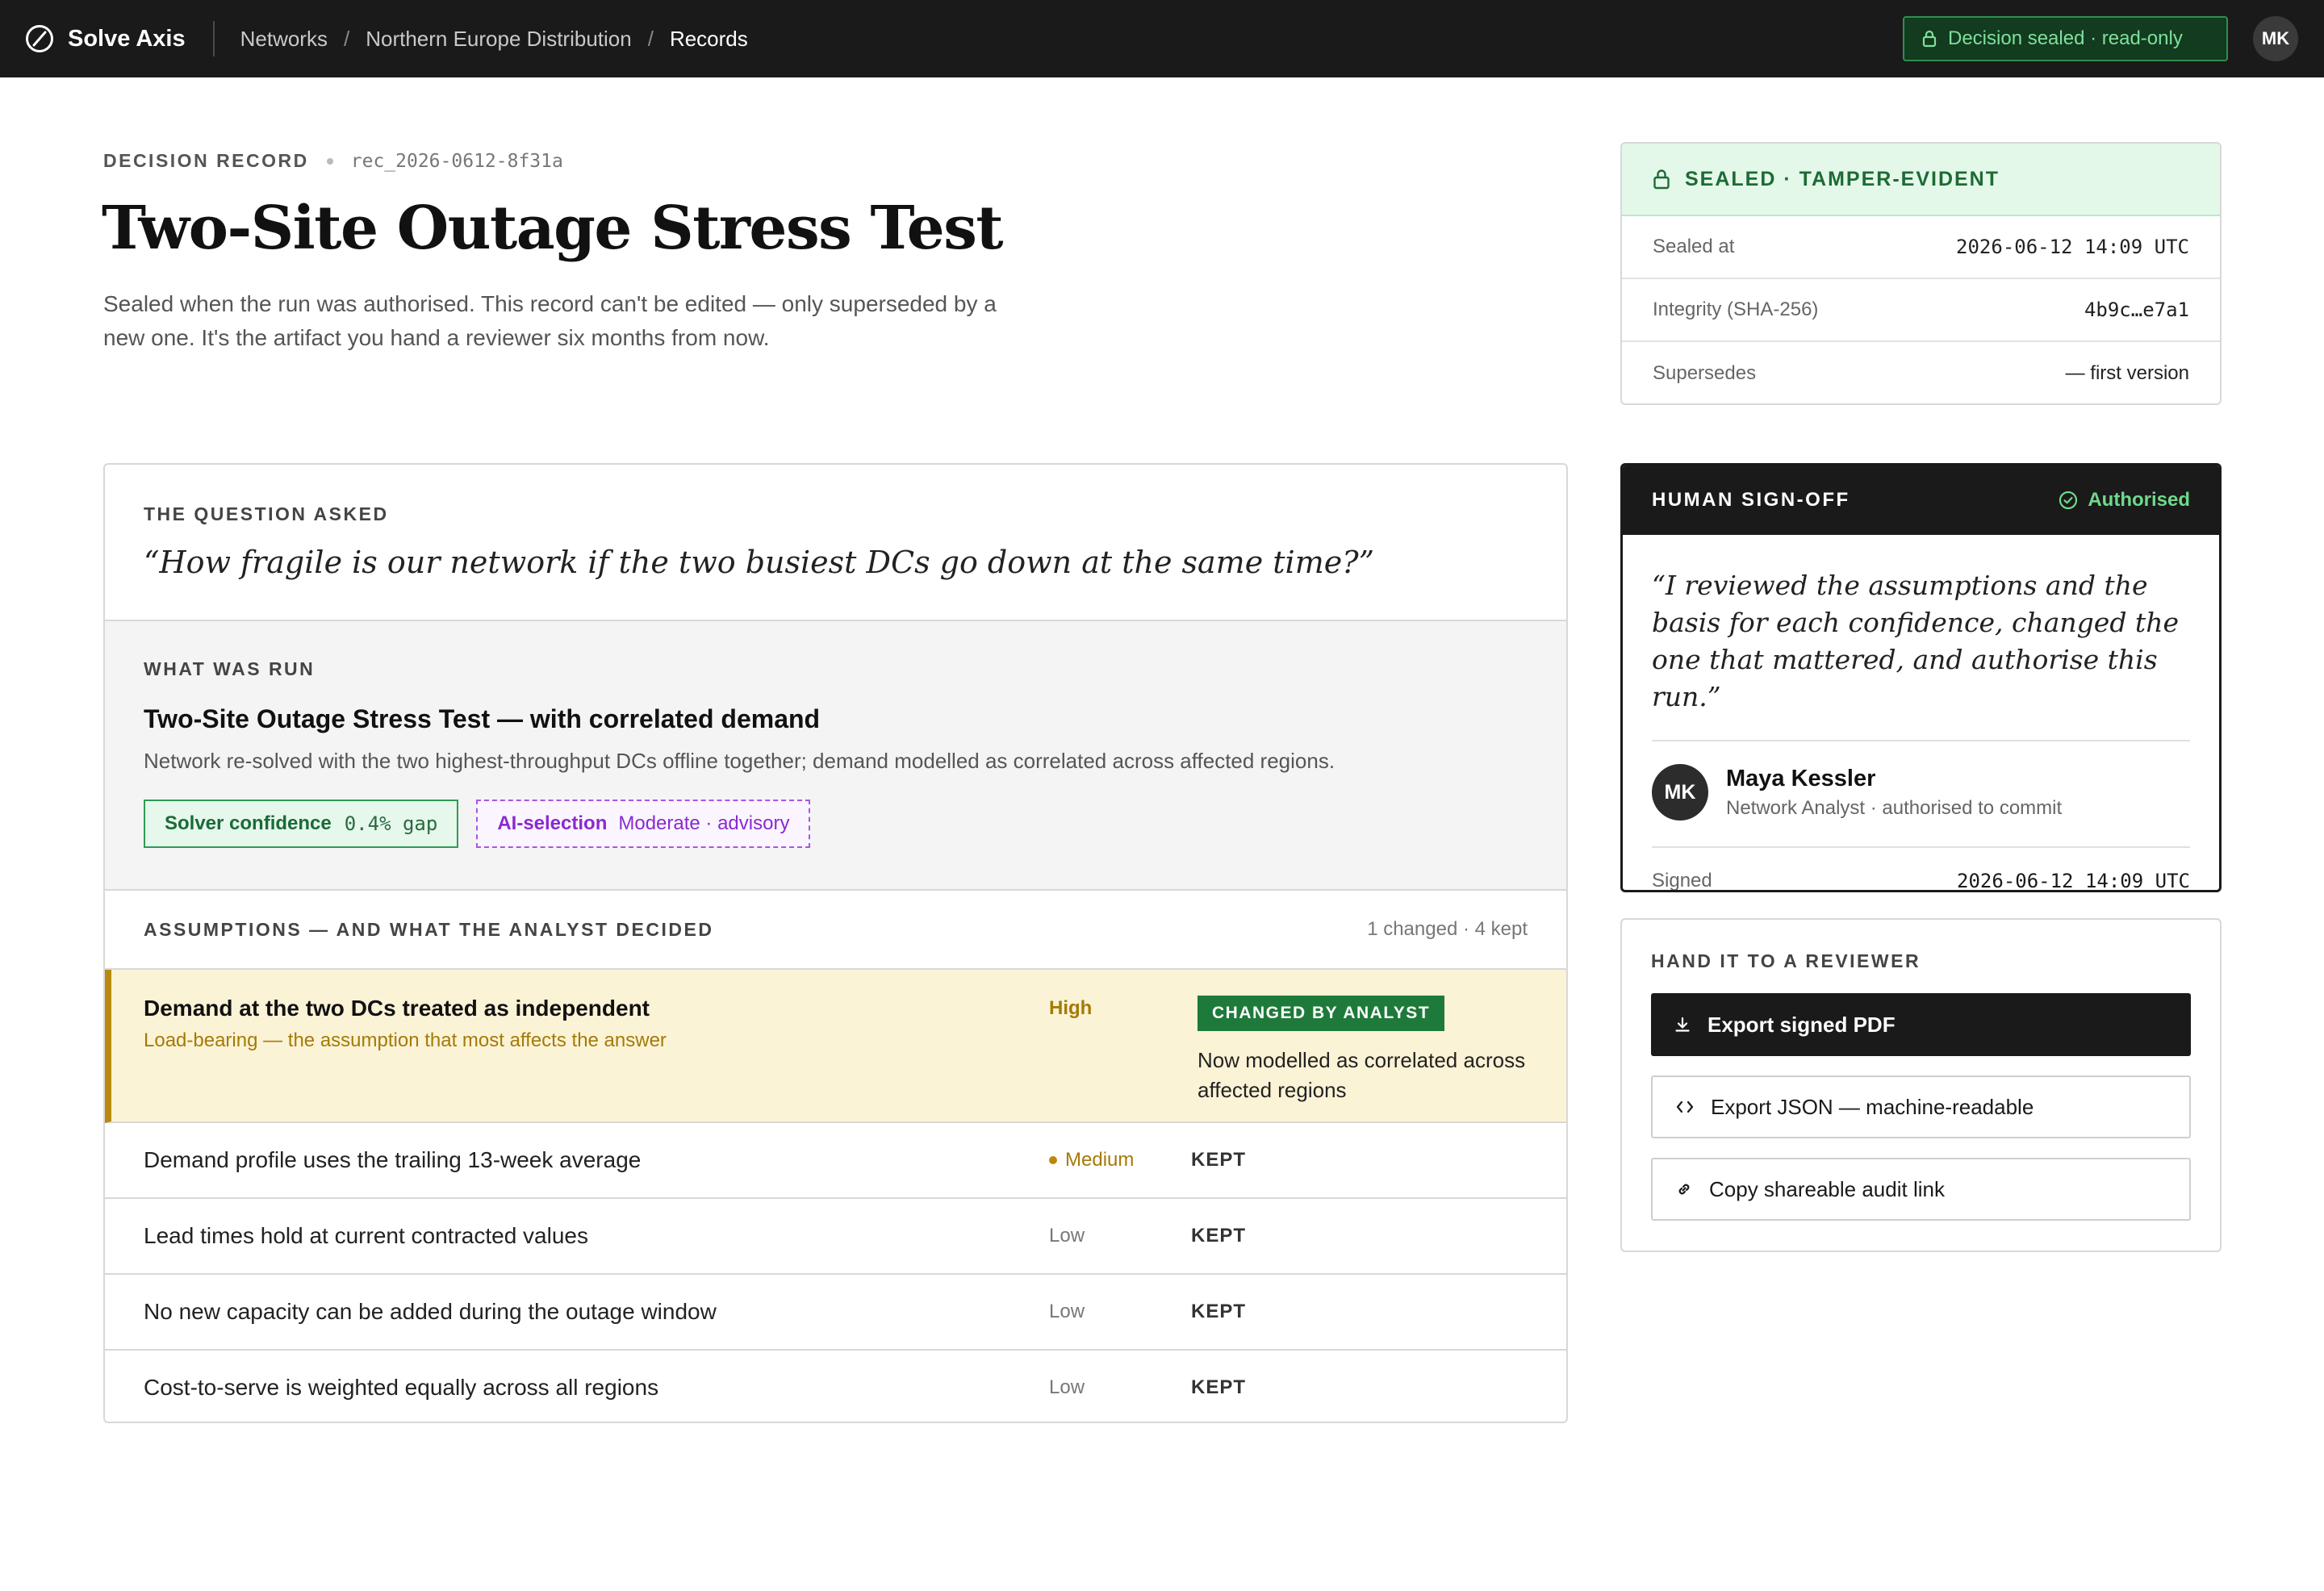  I want to click on export-pdf-label: Export signed PDF, so click(1802, 1024).